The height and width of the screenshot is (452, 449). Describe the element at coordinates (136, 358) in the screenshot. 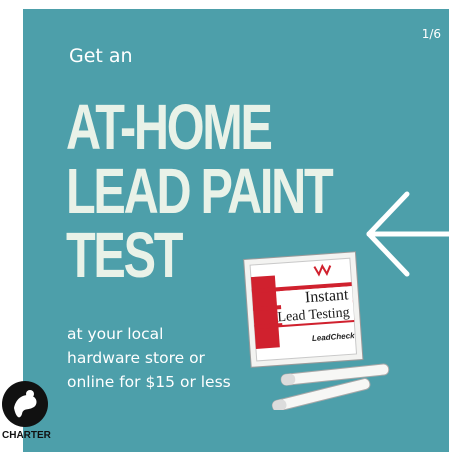

I see `body-line-2: hardware store or` at that location.